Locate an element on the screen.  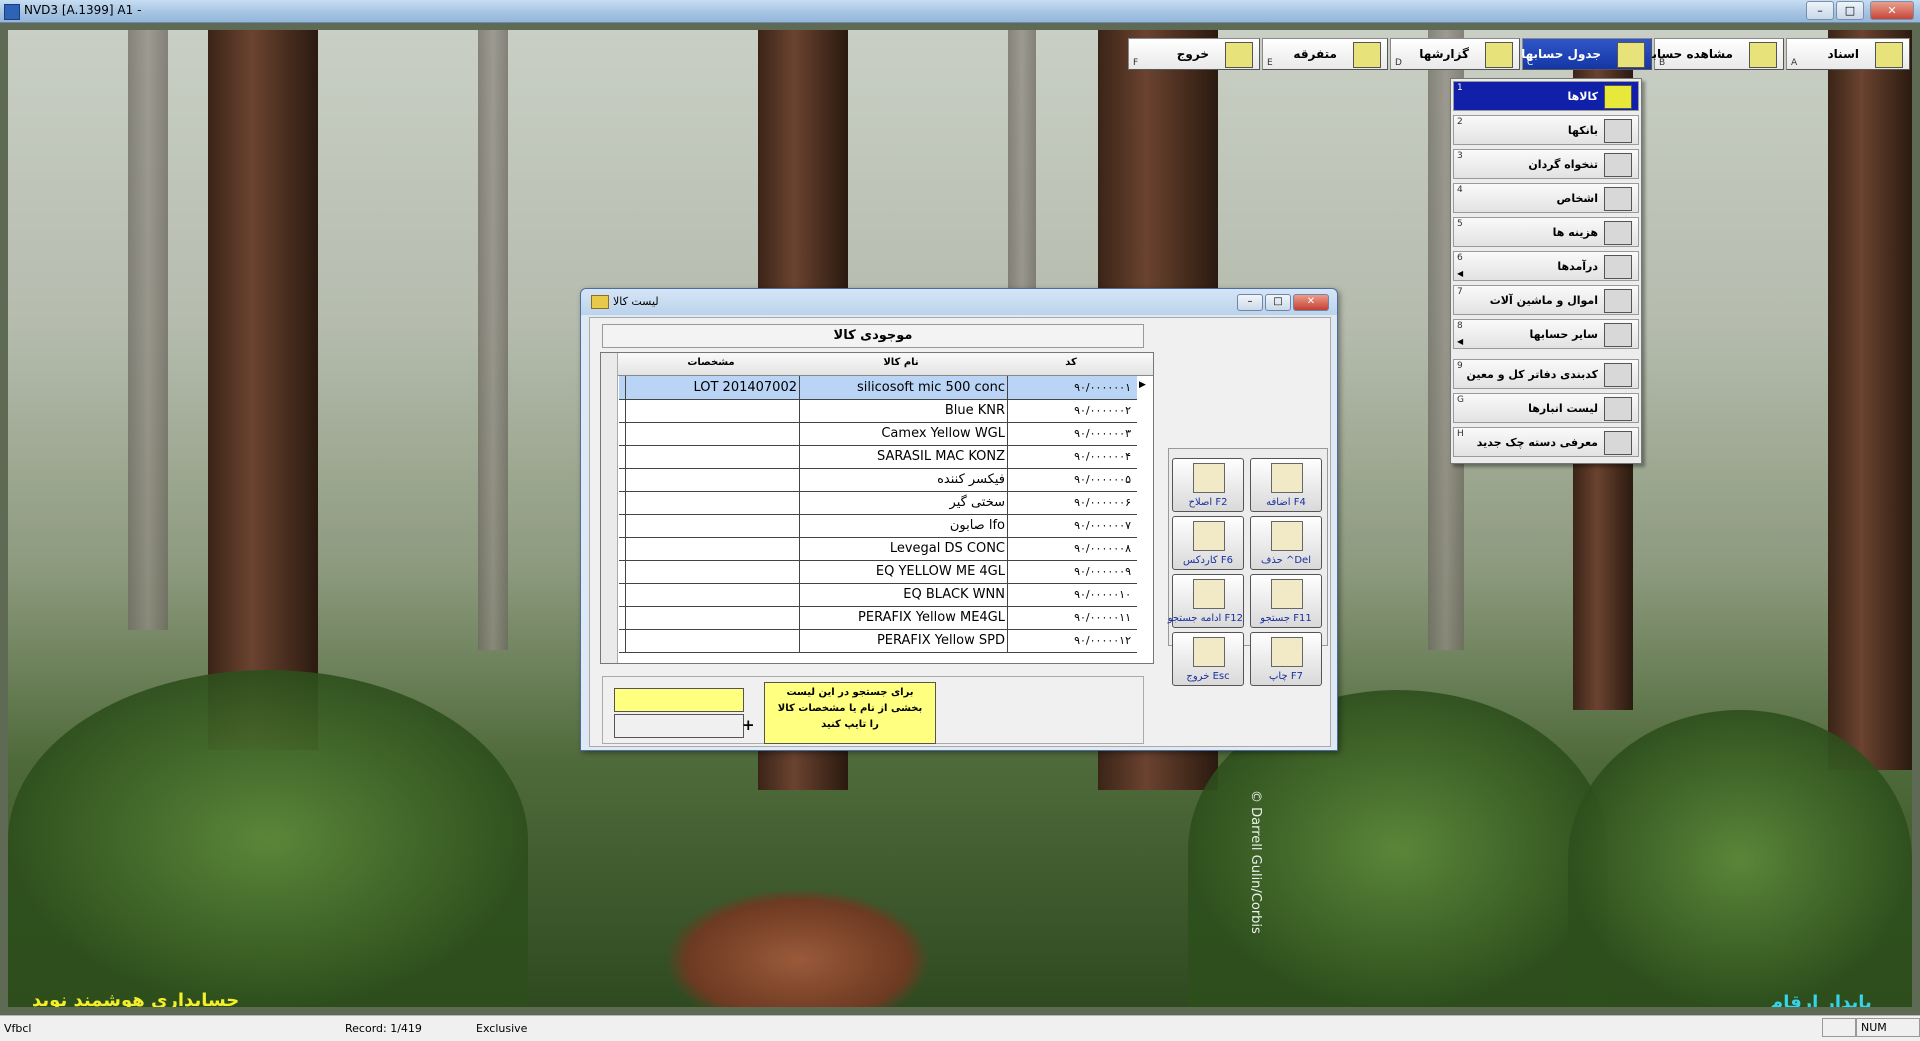
cell-name: Levegal DS CONC is located at coordinates (903, 548).